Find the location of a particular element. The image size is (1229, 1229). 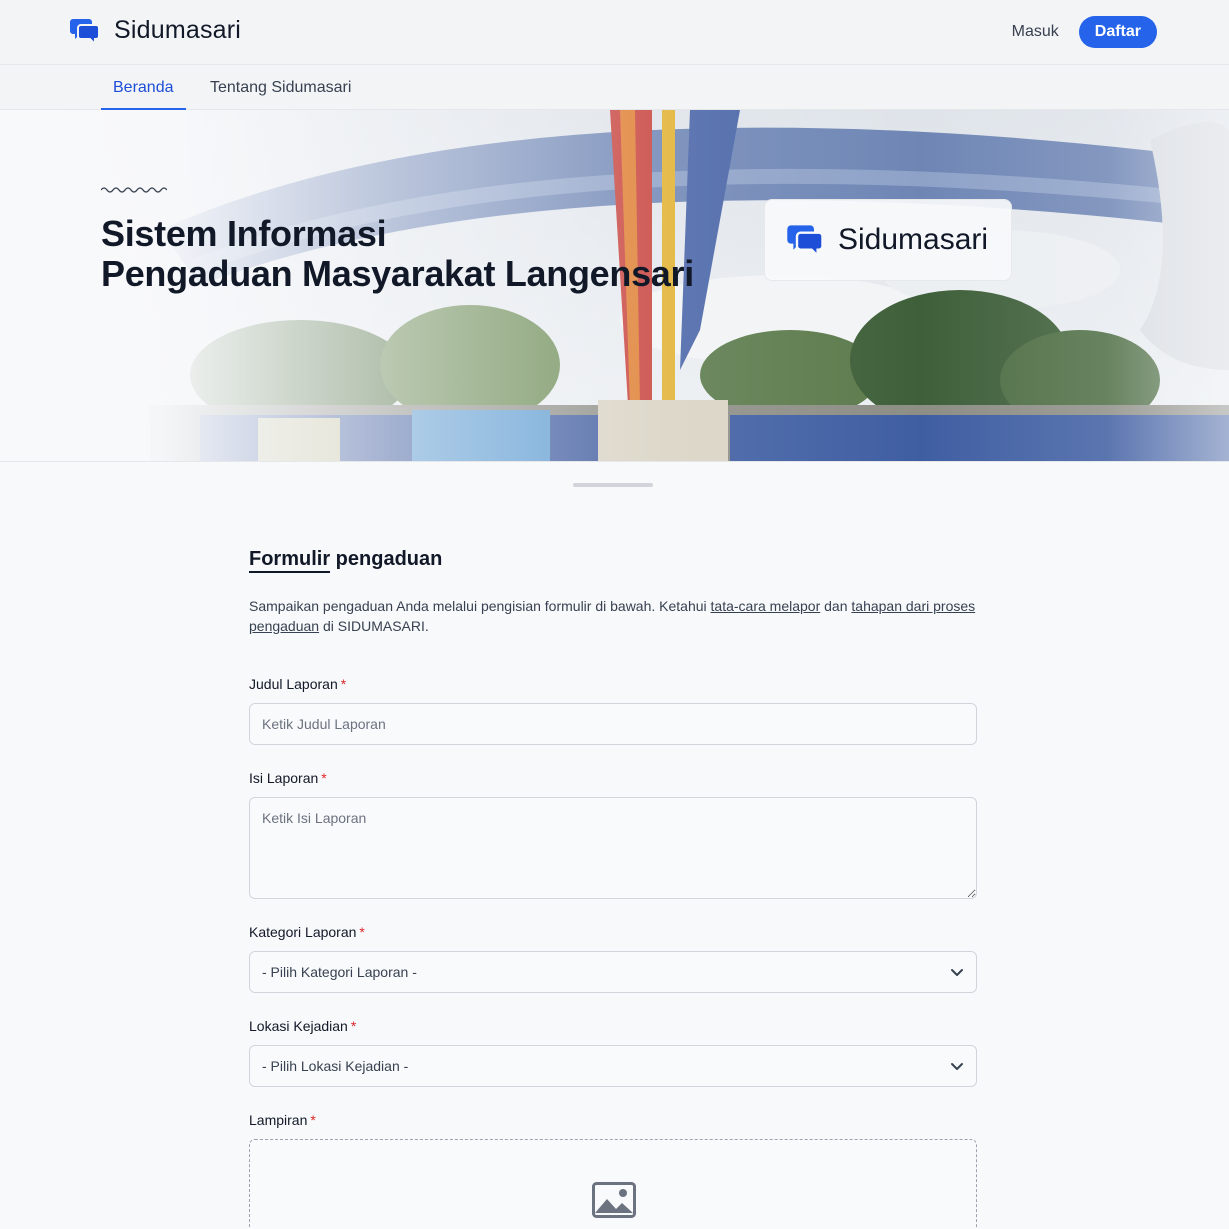

top-navbar: Sidumasari Masuk Daftar is located at coordinates (614, 32).